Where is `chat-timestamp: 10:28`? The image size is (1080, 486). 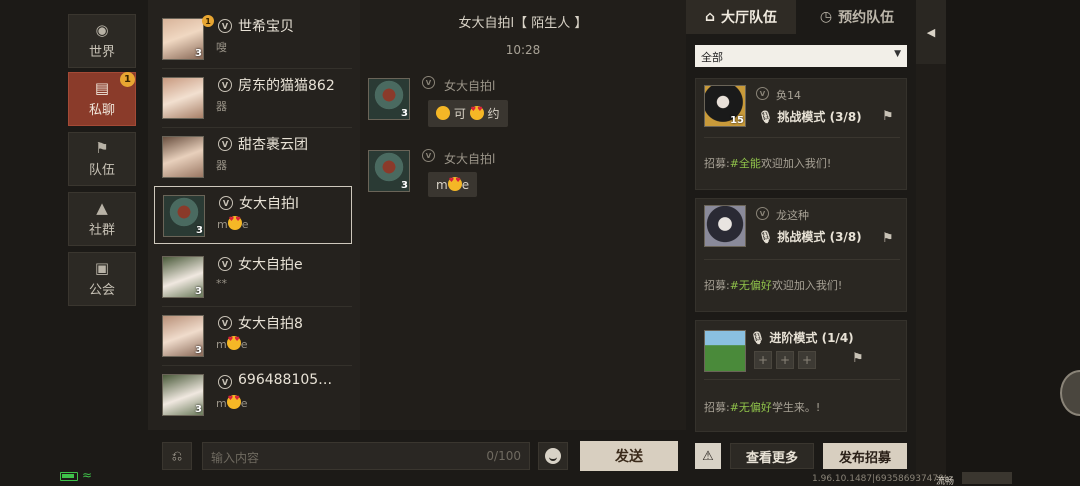
chat-timestamp: 10:28 is located at coordinates (523, 50).